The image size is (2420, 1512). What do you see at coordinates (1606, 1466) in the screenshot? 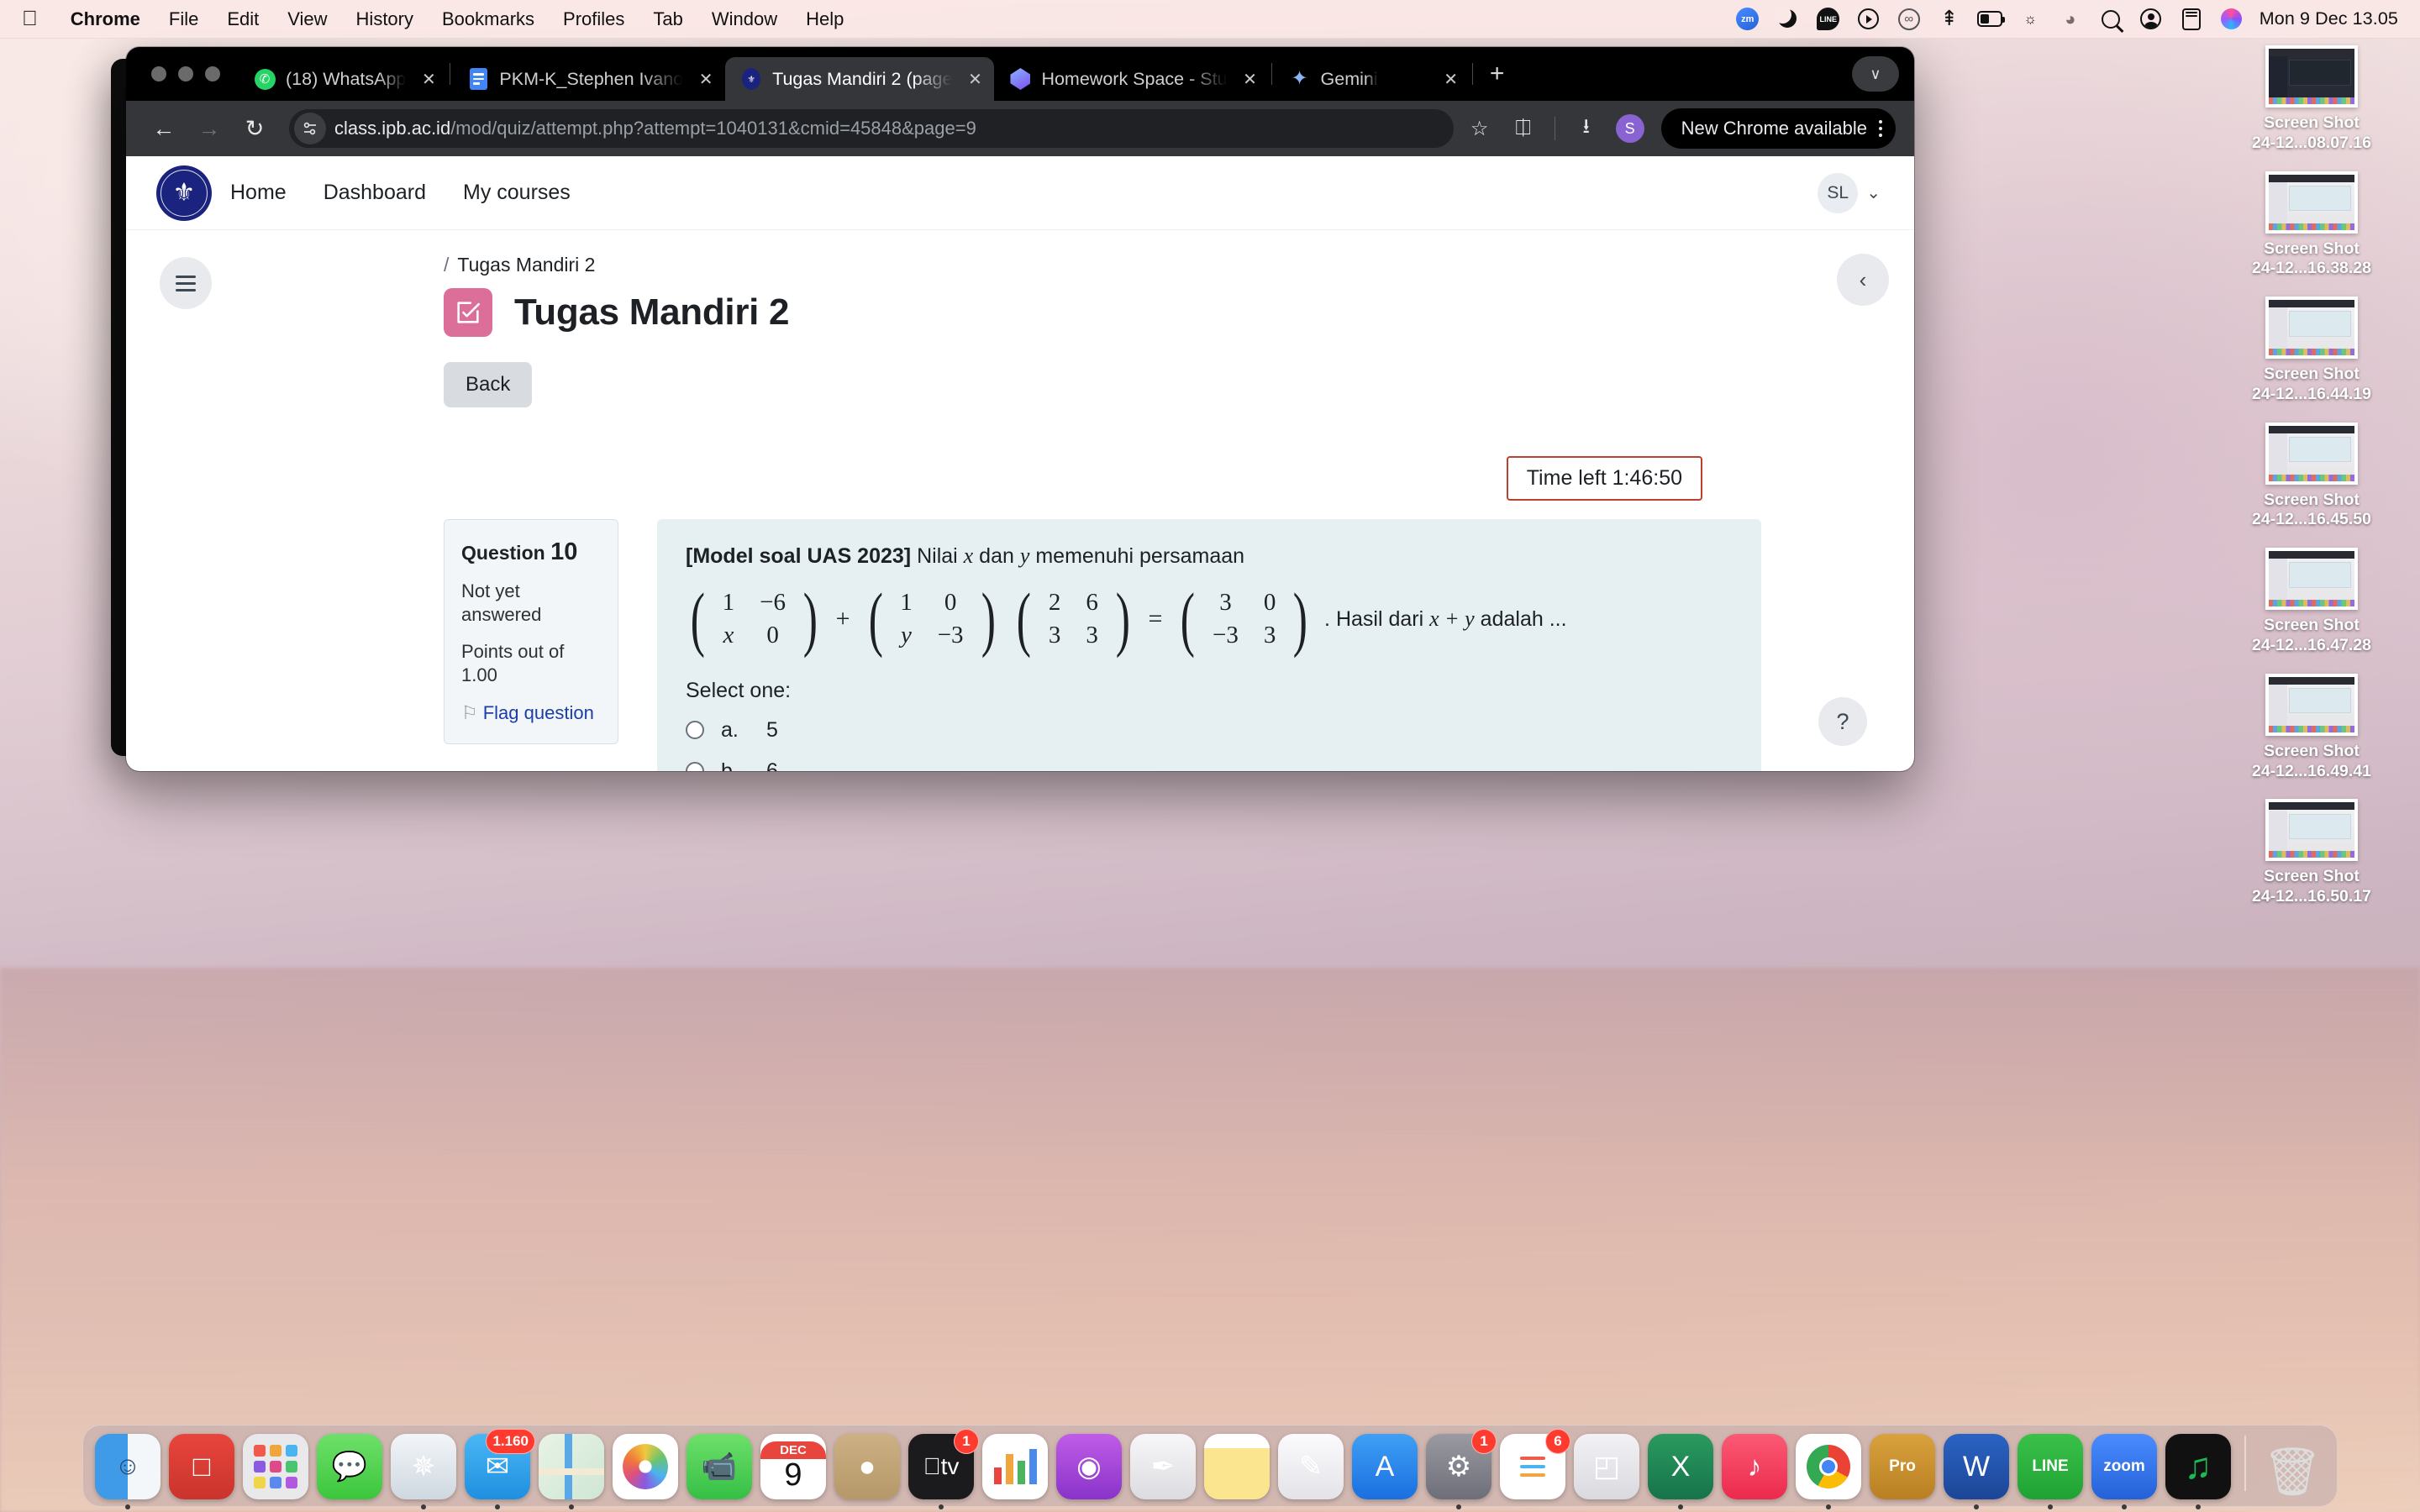
I see `dock-item-preview: ◰` at bounding box center [1606, 1466].